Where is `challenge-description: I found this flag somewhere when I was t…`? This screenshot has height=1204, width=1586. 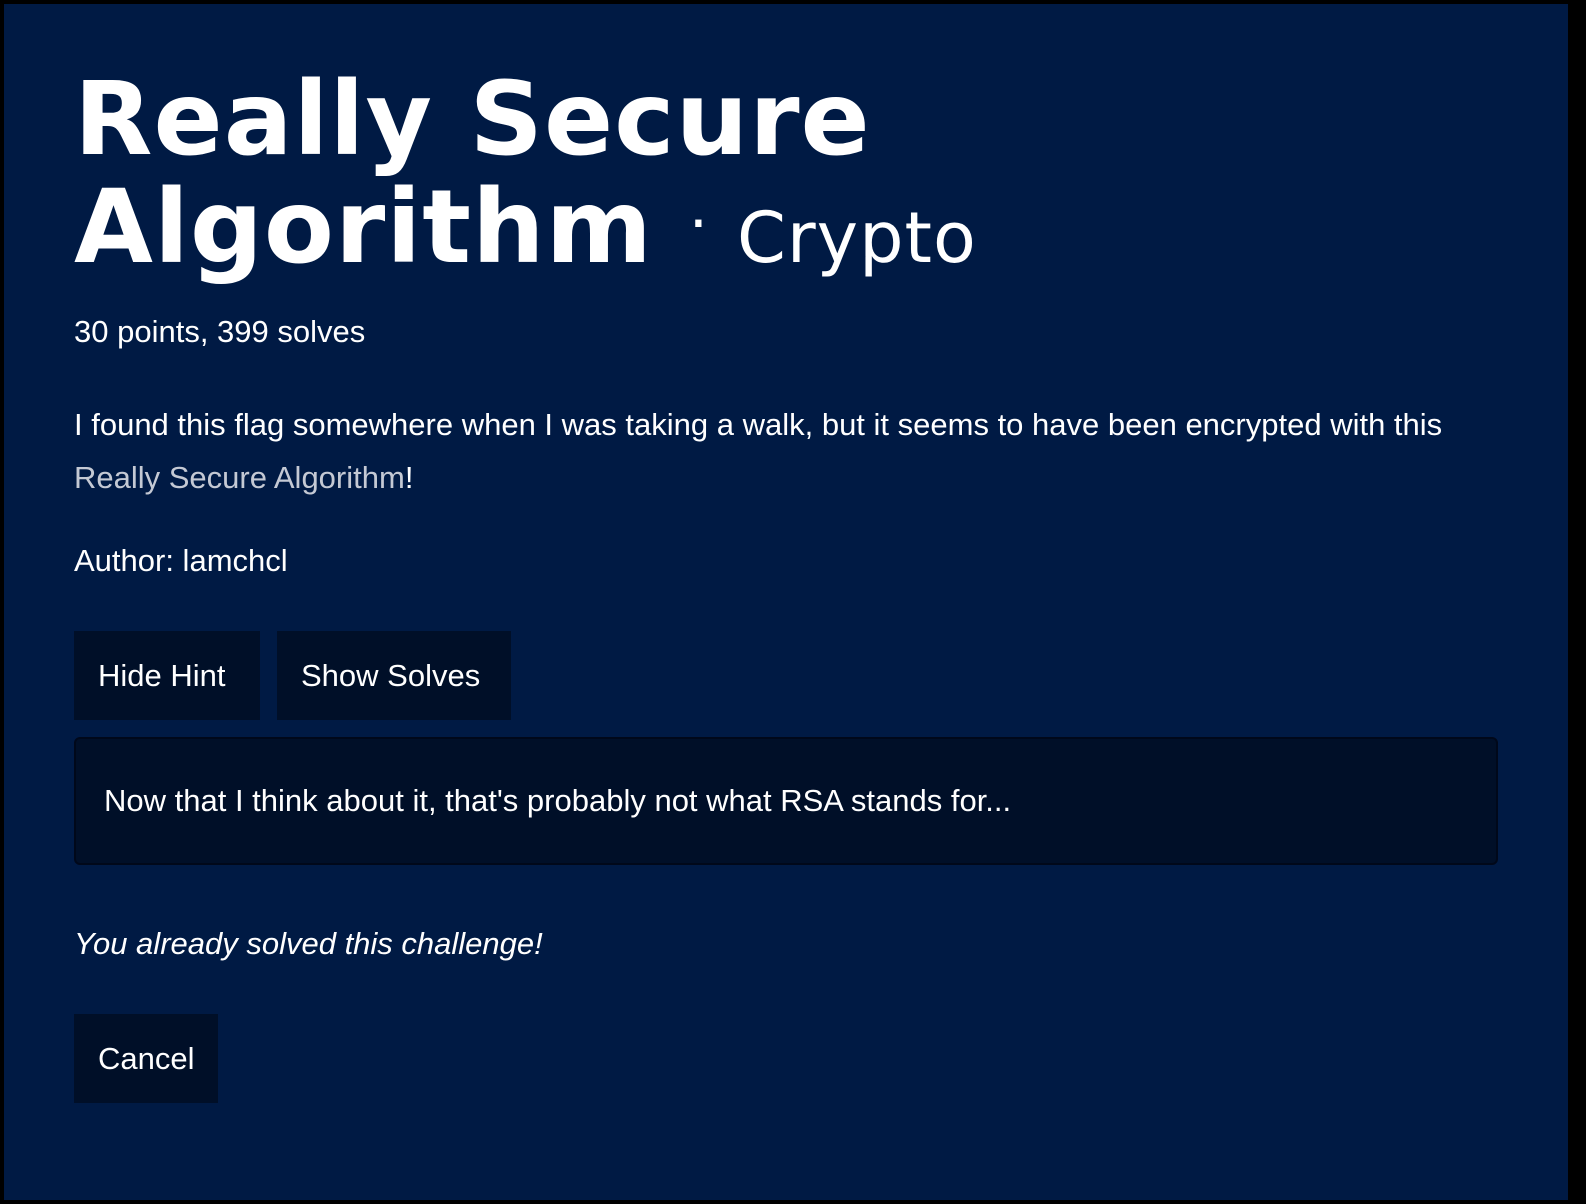
challenge-description: I found this flag somewhere when I was t… is located at coordinates (794, 451).